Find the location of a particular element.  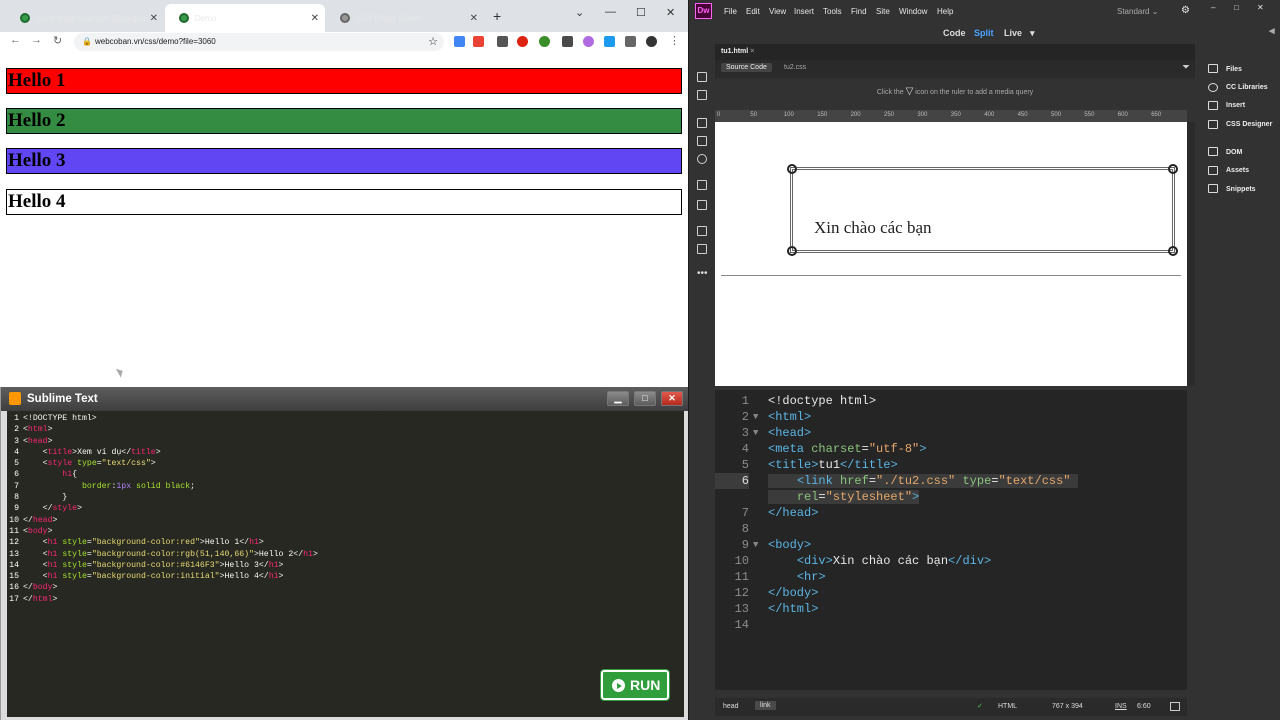

code-line: 9 </style> is located at coordinates (345, 508).